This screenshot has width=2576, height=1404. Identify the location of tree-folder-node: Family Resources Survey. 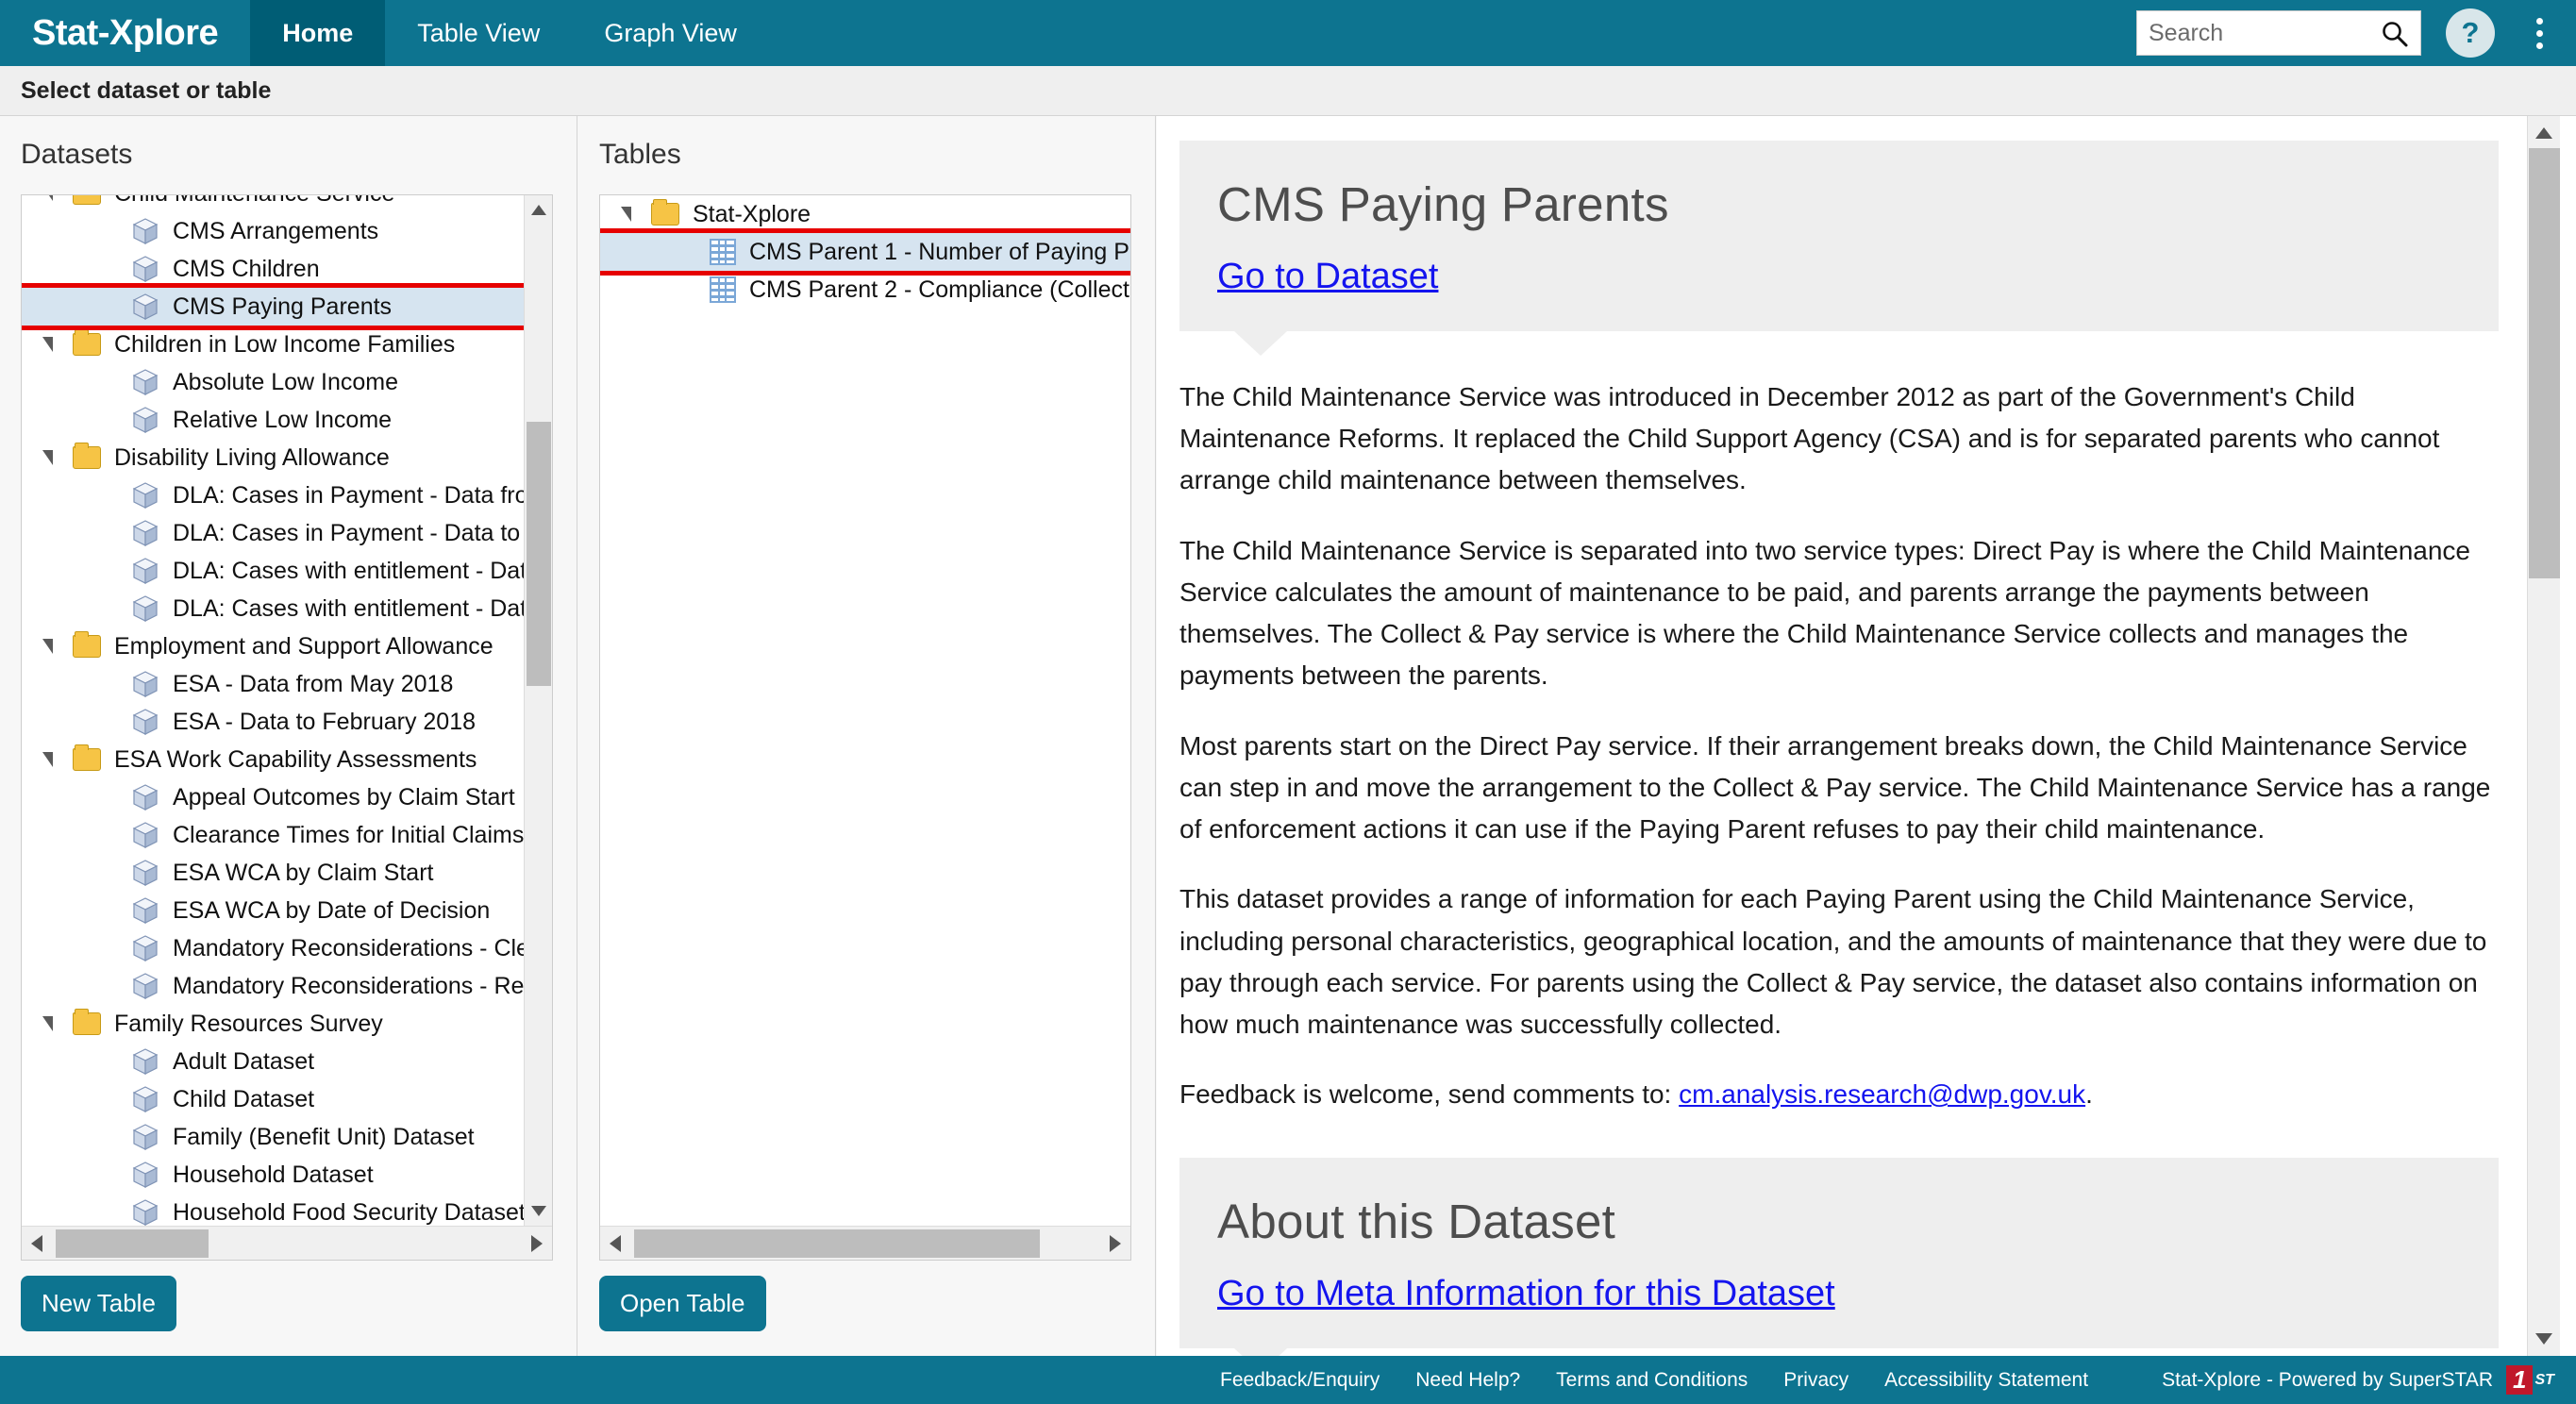
(273, 1024).